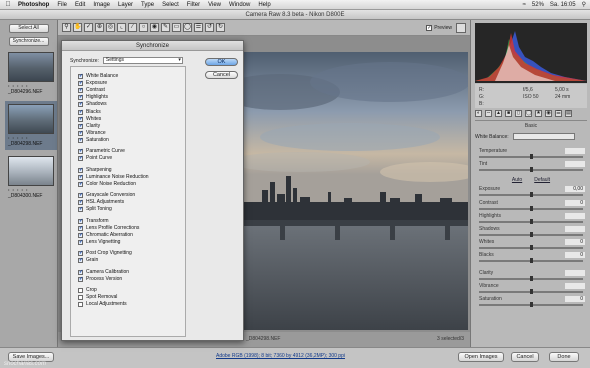 The image size is (590, 368). What do you see at coordinates (121, 27) in the screenshot?
I see `crop-tool-icon: ⌞` at bounding box center [121, 27].